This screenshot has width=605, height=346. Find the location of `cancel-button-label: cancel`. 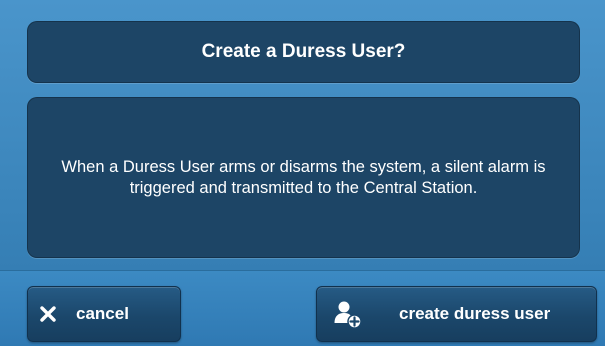

cancel-button-label: cancel is located at coordinates (102, 313).